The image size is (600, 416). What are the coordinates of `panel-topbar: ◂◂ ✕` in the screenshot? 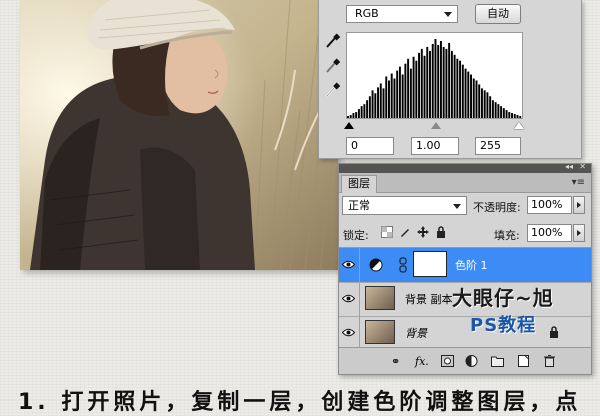 It's located at (465, 167).